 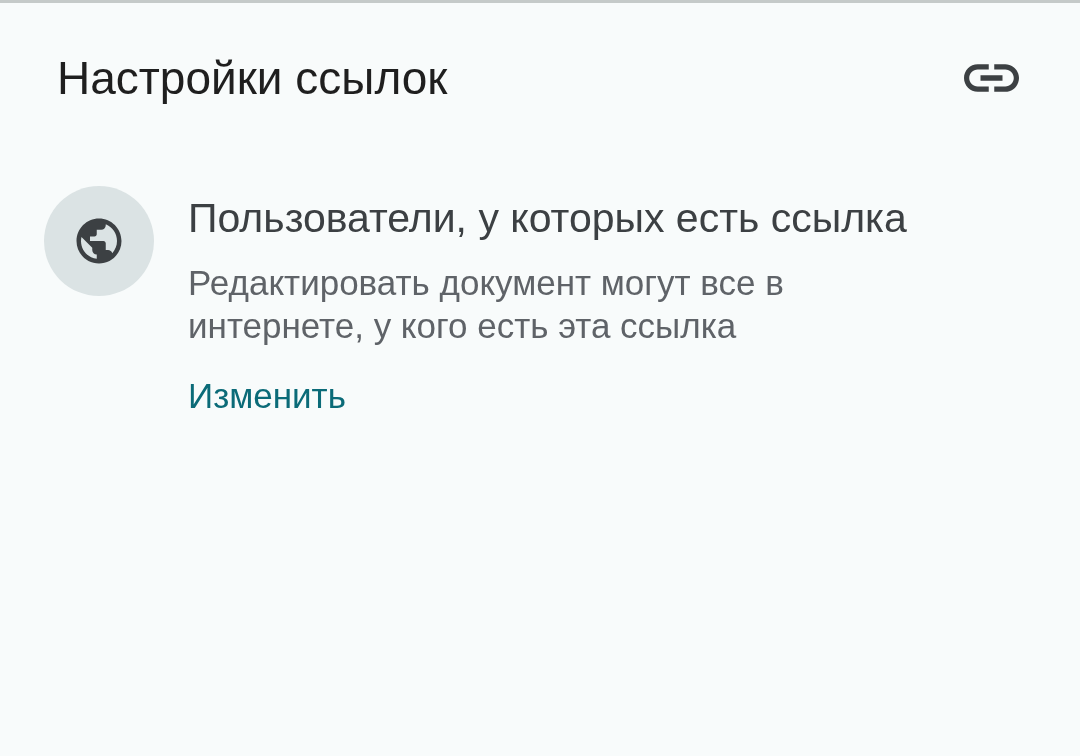 I want to click on access-description: Редактировать документ могут все в интернете, у кого есть эта ссылка, so click(x=486, y=304).